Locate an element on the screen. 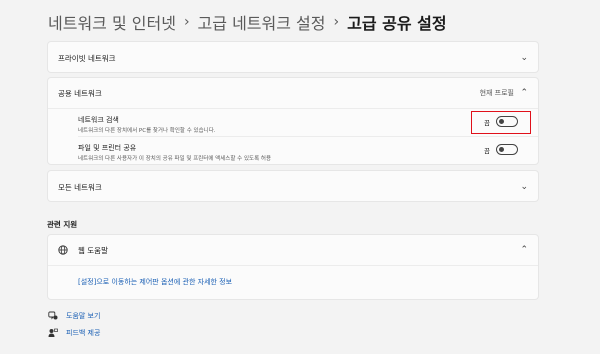  breadcrumb-advanced-network-settings: 고급 네트워크 설정 is located at coordinates (262, 22).